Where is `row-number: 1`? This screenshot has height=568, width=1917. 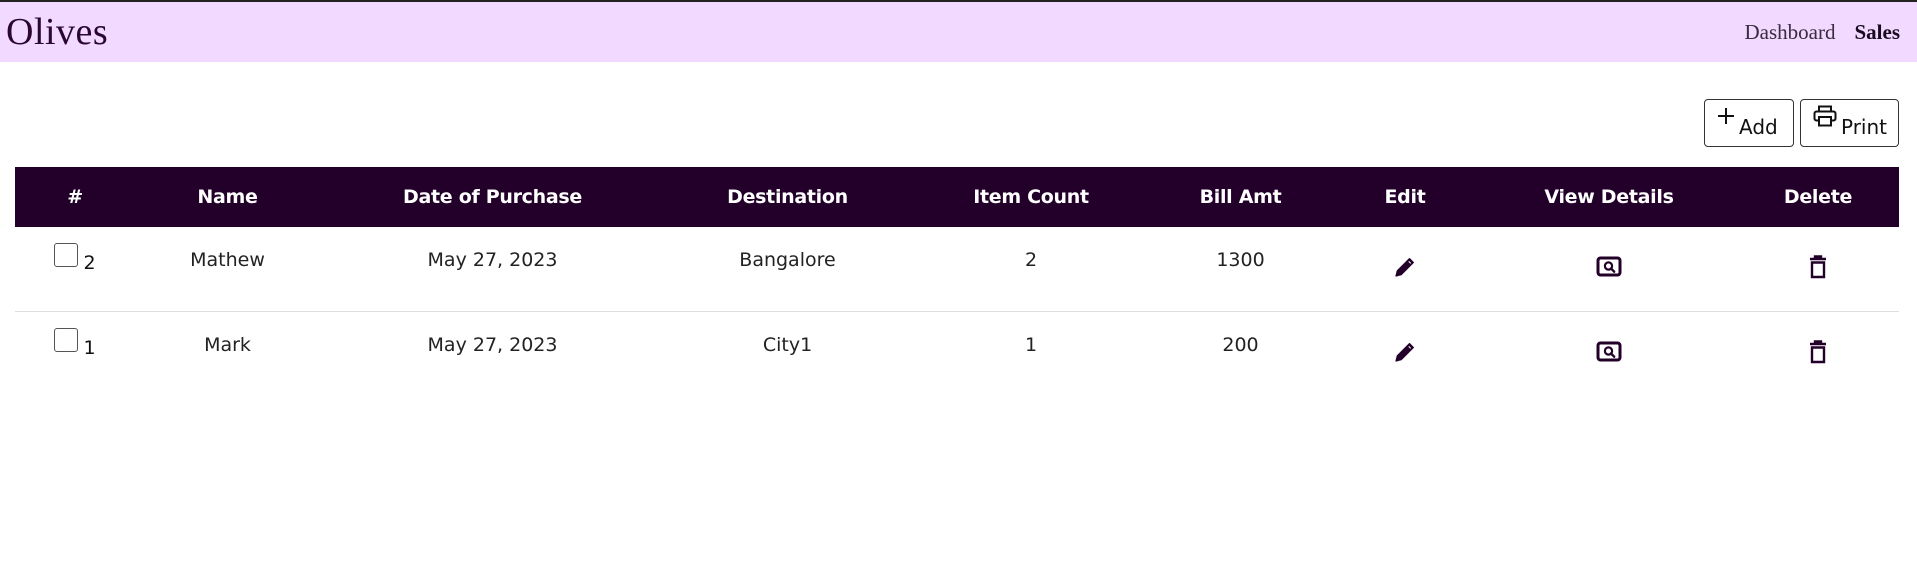
row-number: 1 is located at coordinates (89, 347).